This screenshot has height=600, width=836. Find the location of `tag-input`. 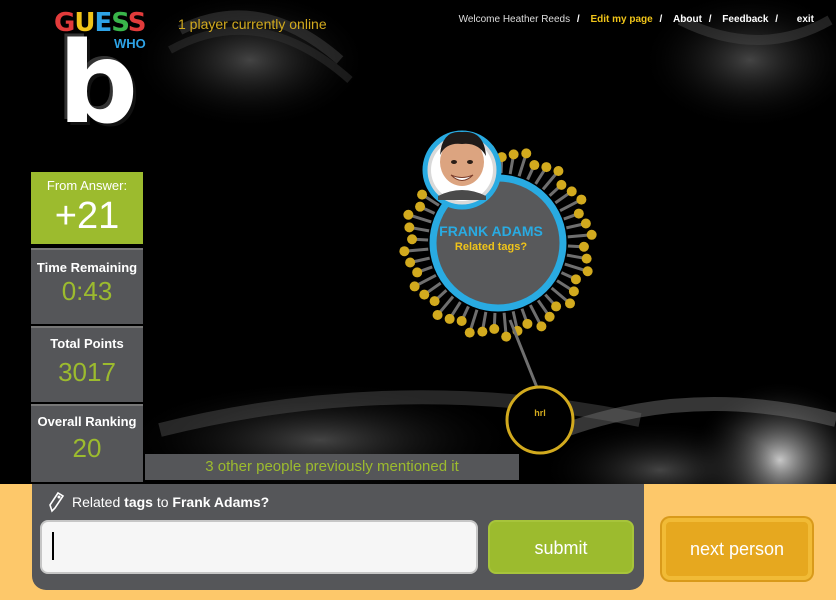

tag-input is located at coordinates (259, 547).